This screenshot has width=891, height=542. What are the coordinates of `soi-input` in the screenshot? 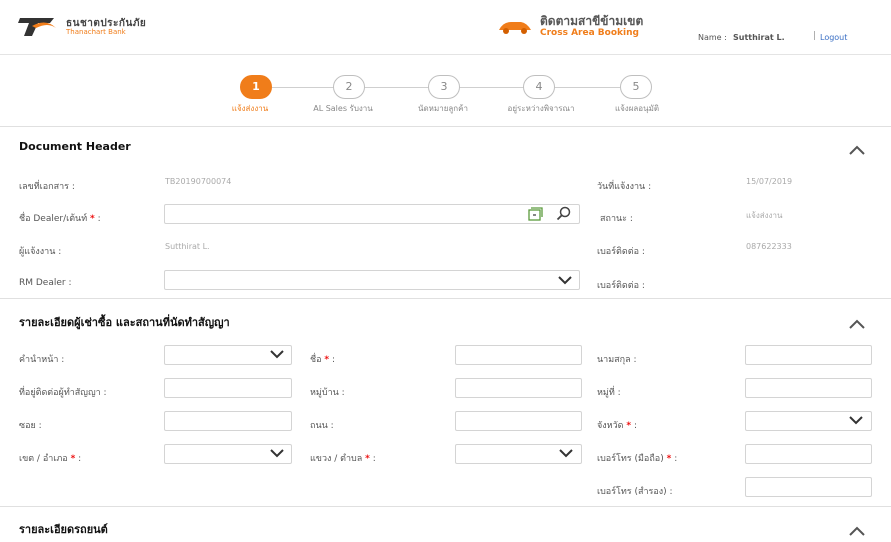 It's located at (228, 421).